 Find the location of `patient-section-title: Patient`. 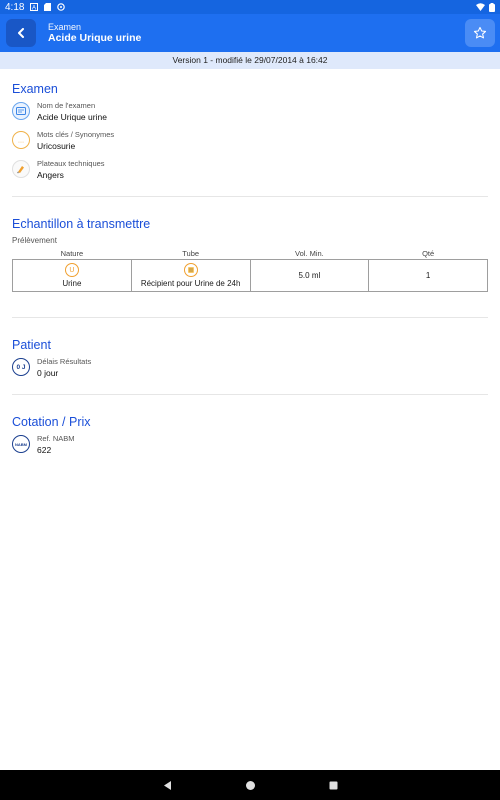

patient-section-title: Patient is located at coordinates (31, 345).